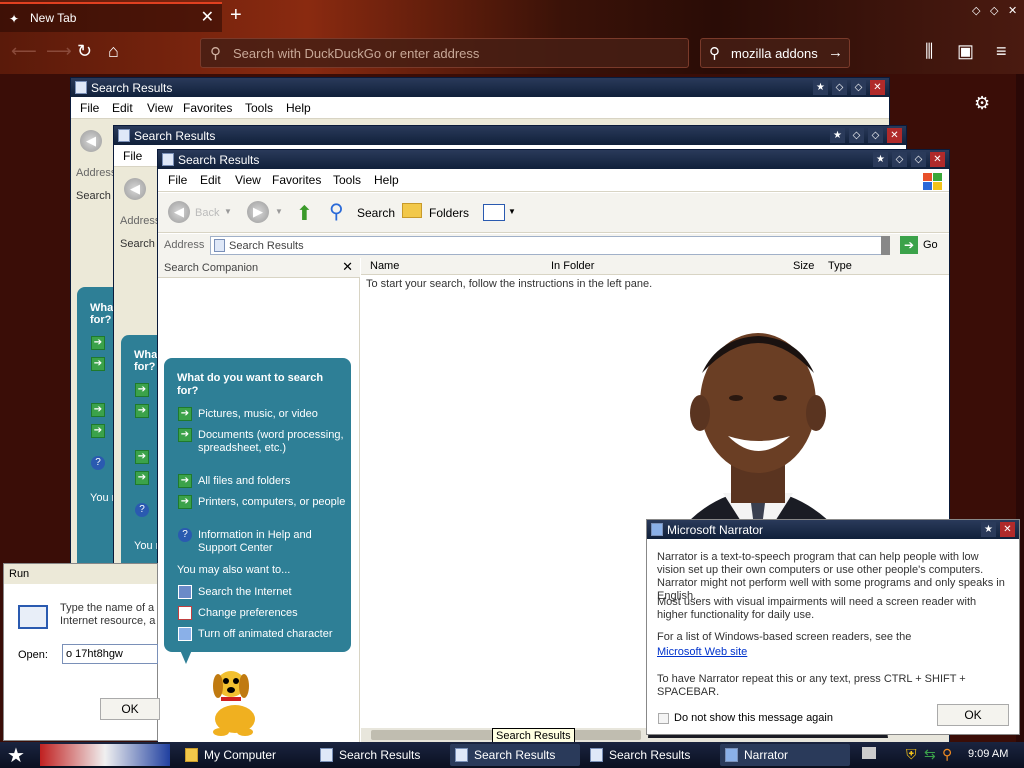 The image size is (1024, 768). Describe the element at coordinates (236, 15) in the screenshot. I see `new-tab-button: +` at that location.